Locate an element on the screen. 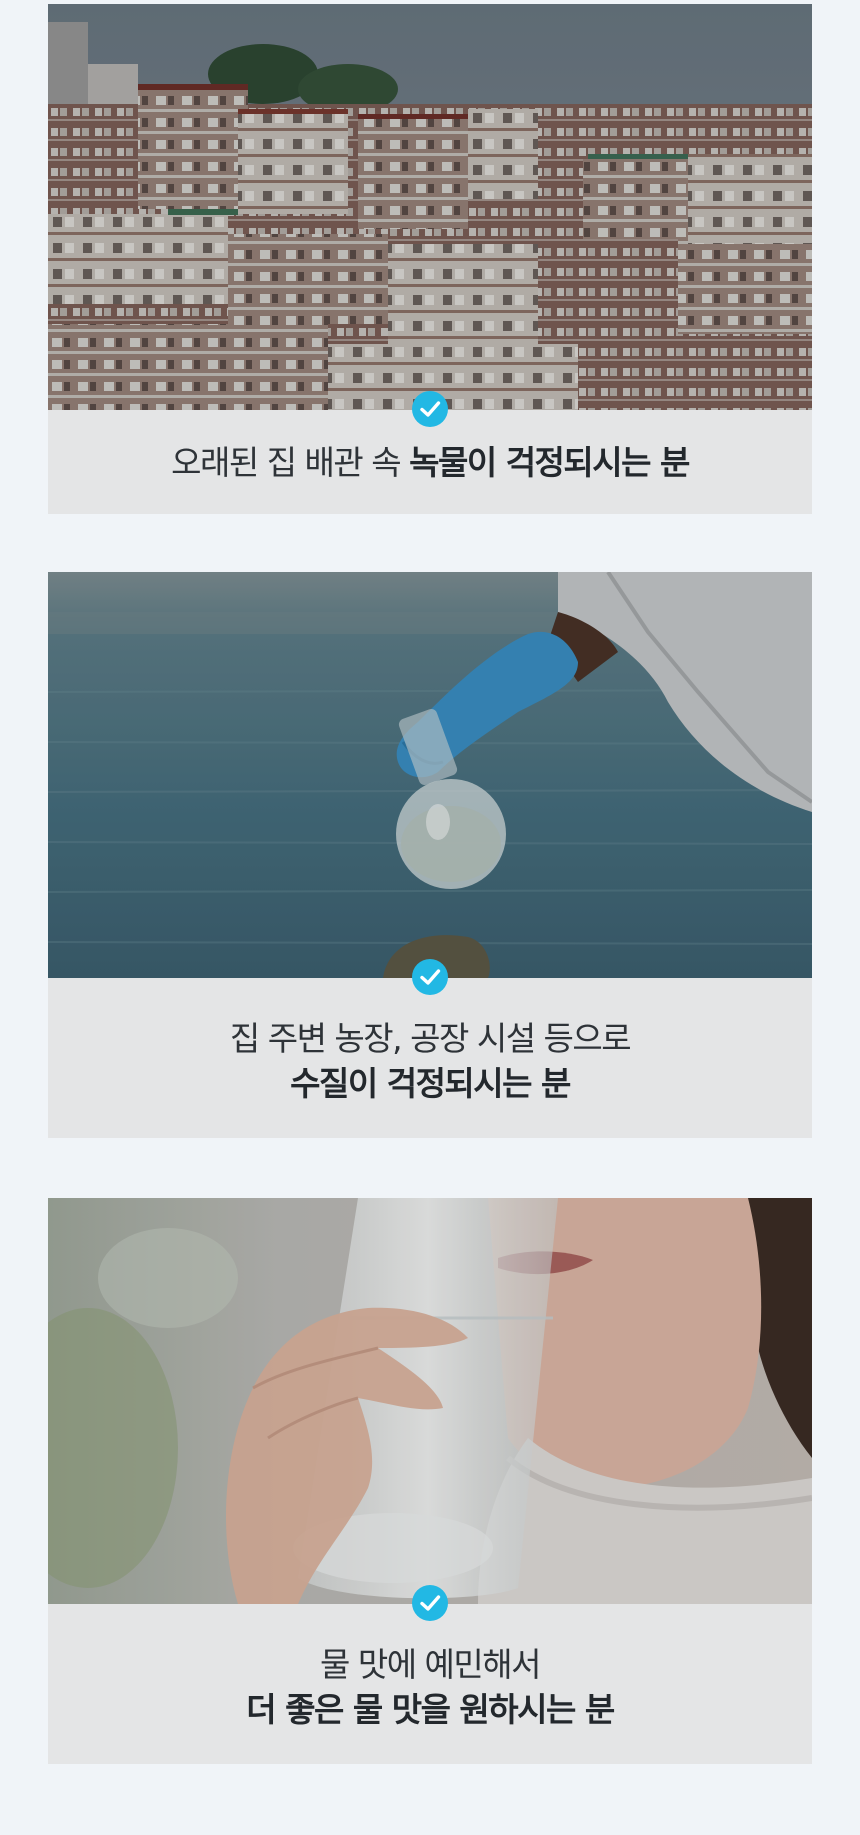  caption-bold-text: 녹물이 걱정되시는 분 is located at coordinates (549, 462).